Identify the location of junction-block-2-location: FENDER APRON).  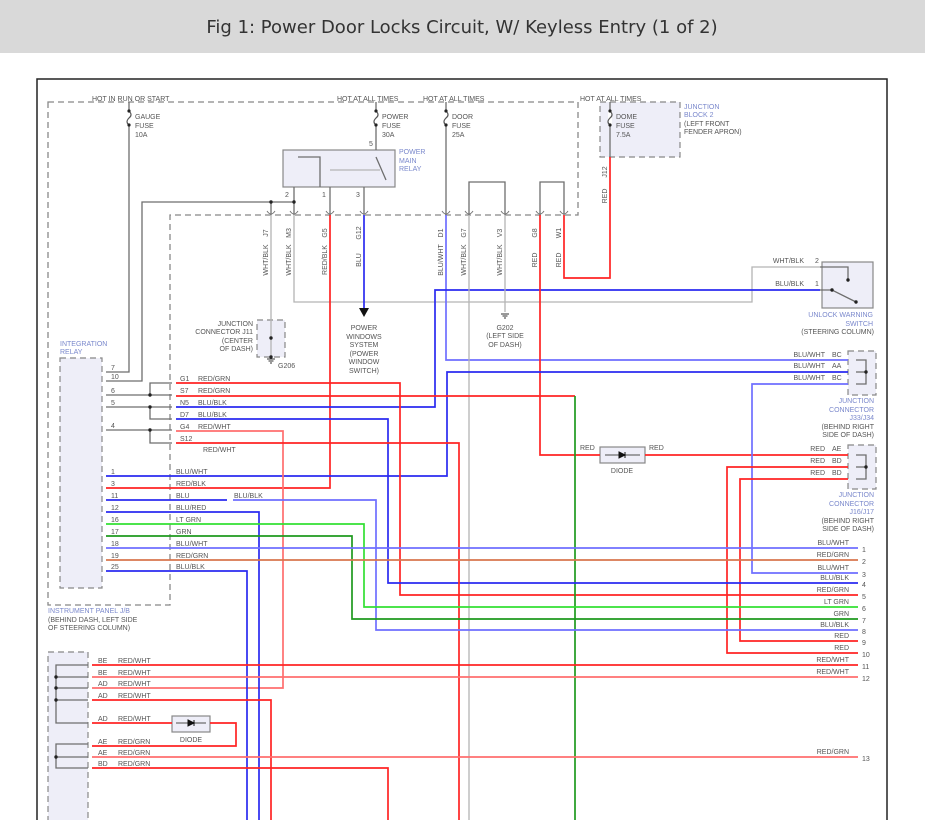
(713, 132).